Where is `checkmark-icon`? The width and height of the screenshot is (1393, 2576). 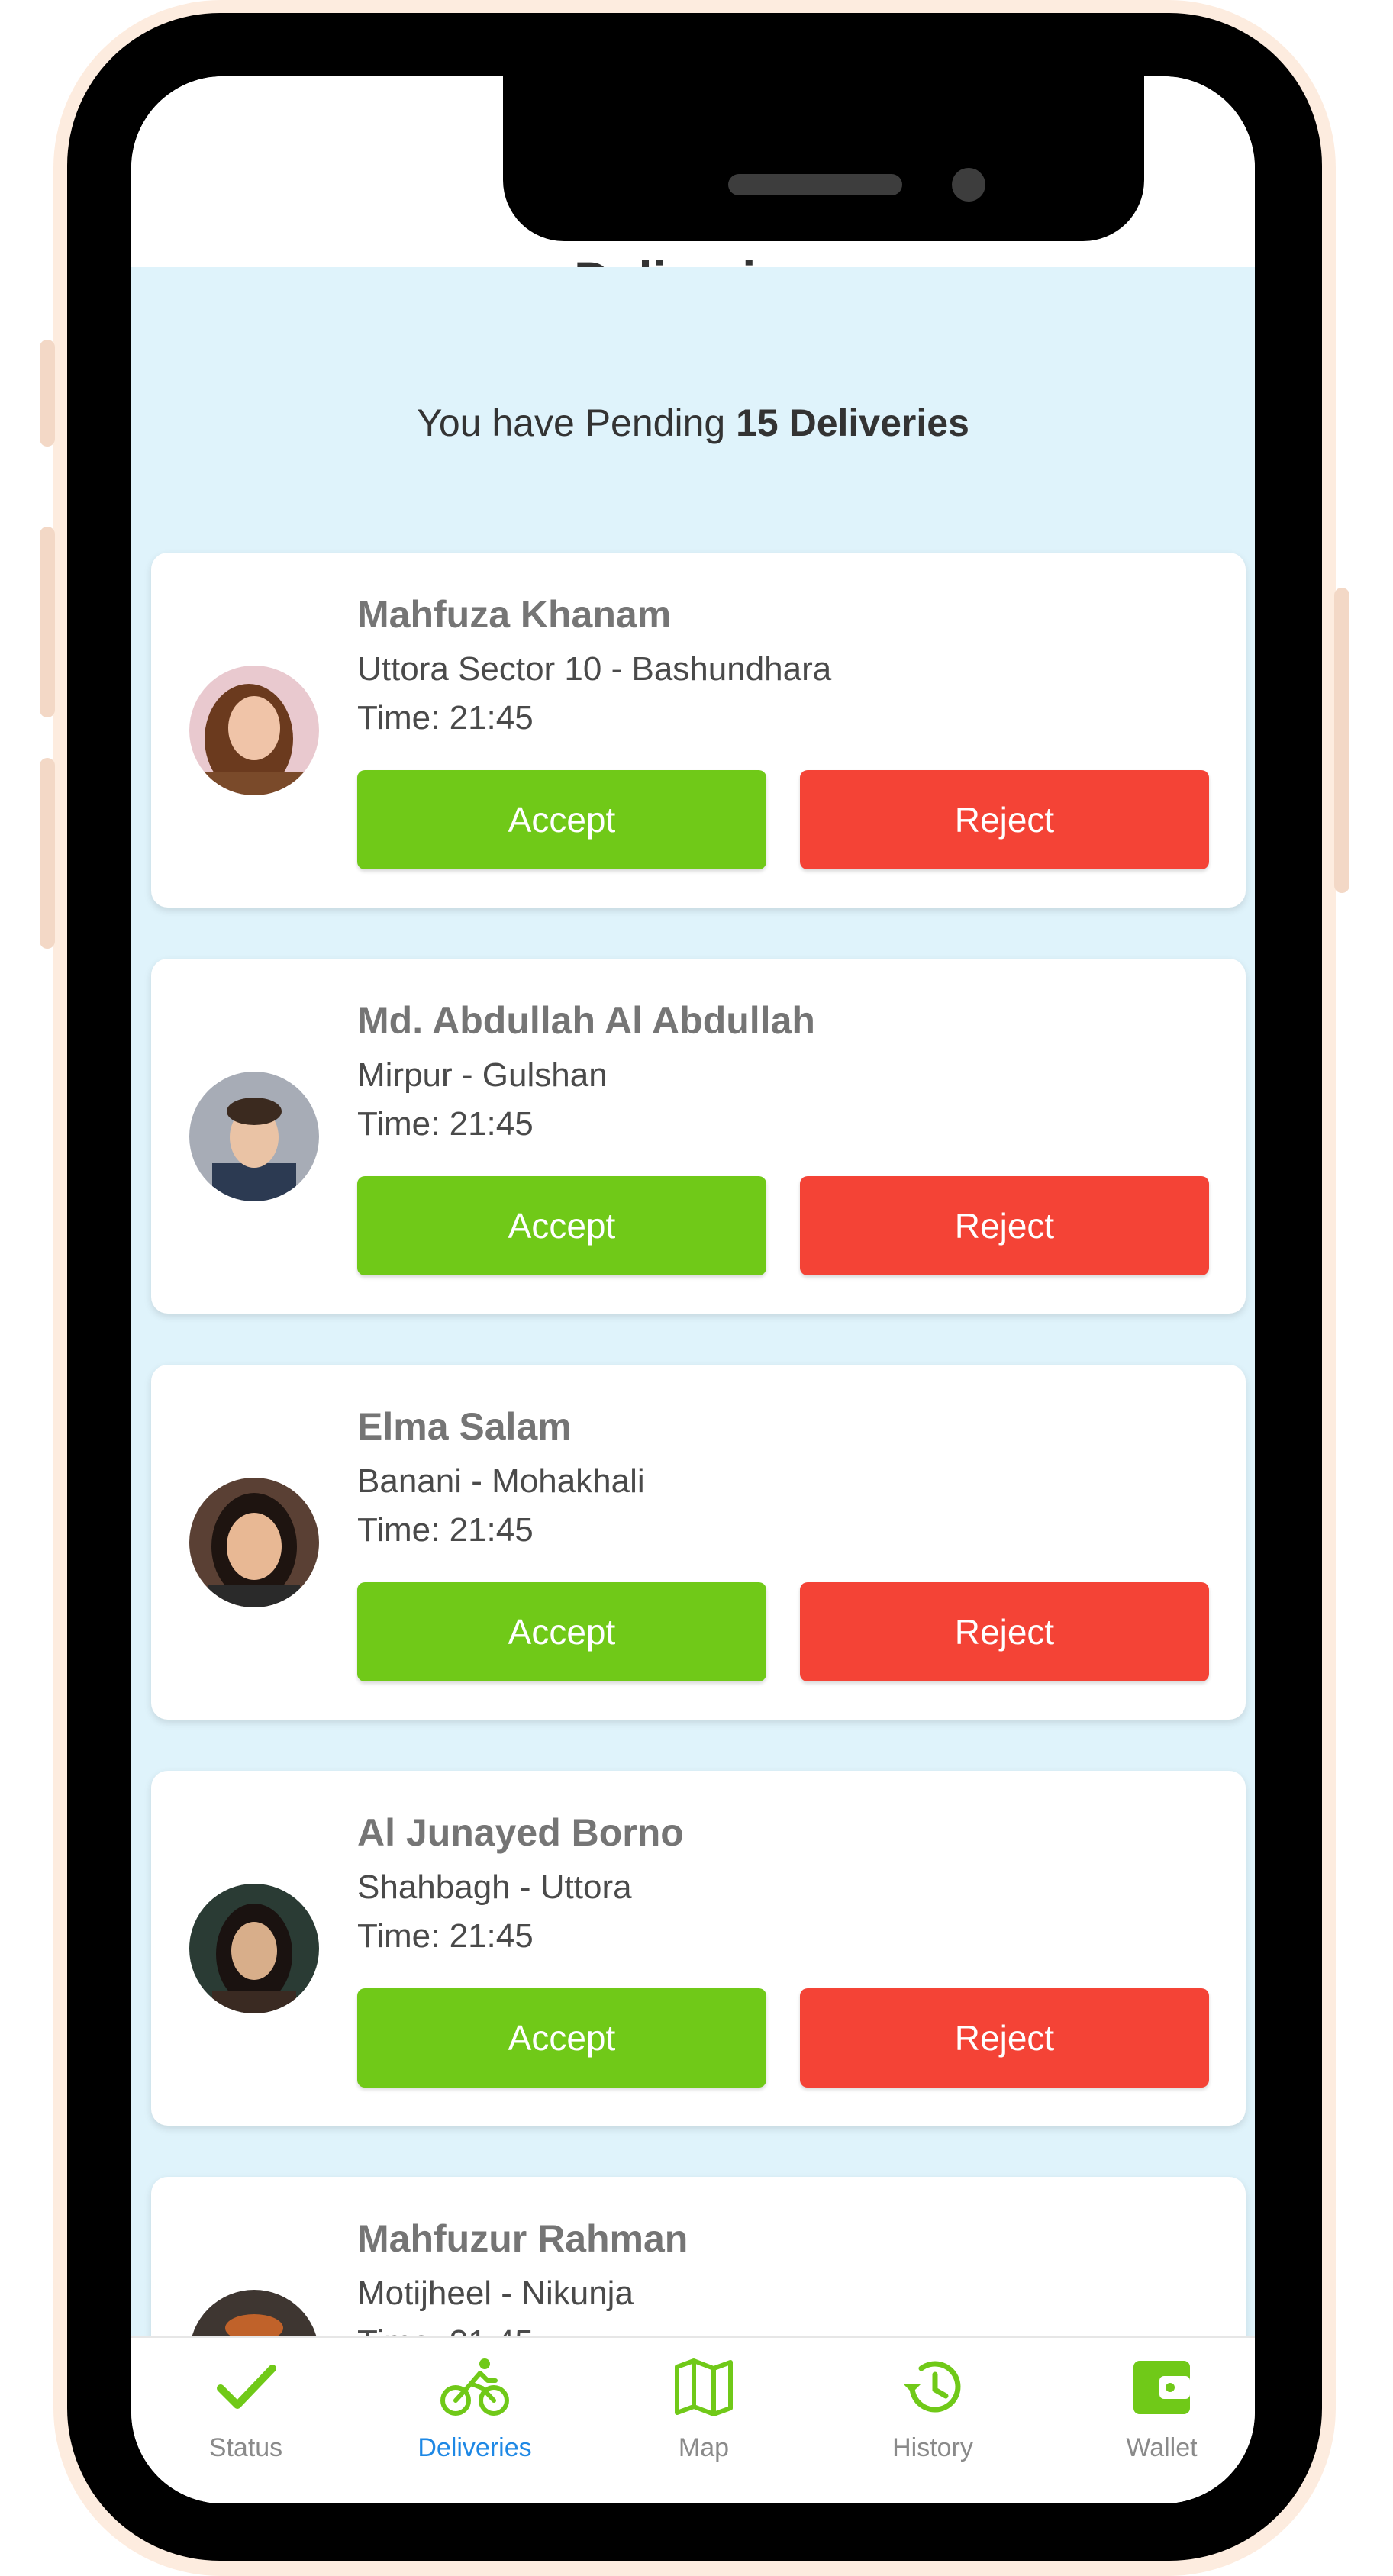 checkmark-icon is located at coordinates (245, 2388).